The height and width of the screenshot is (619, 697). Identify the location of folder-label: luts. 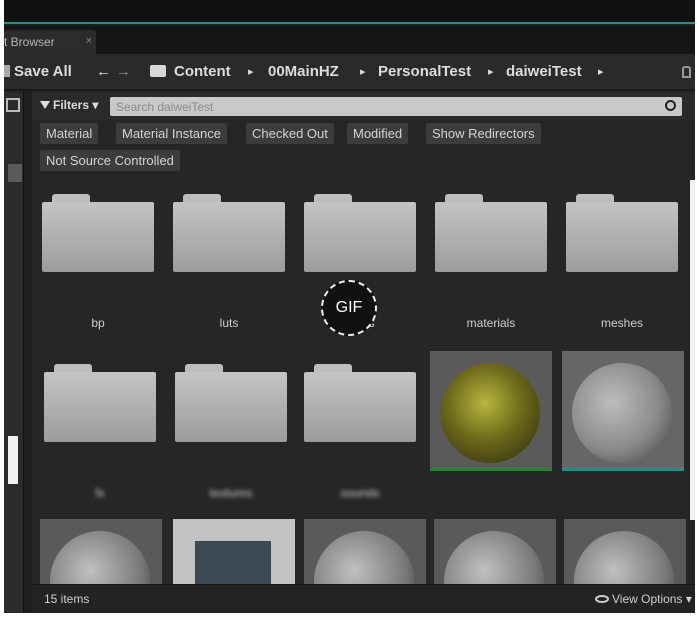
(229, 323).